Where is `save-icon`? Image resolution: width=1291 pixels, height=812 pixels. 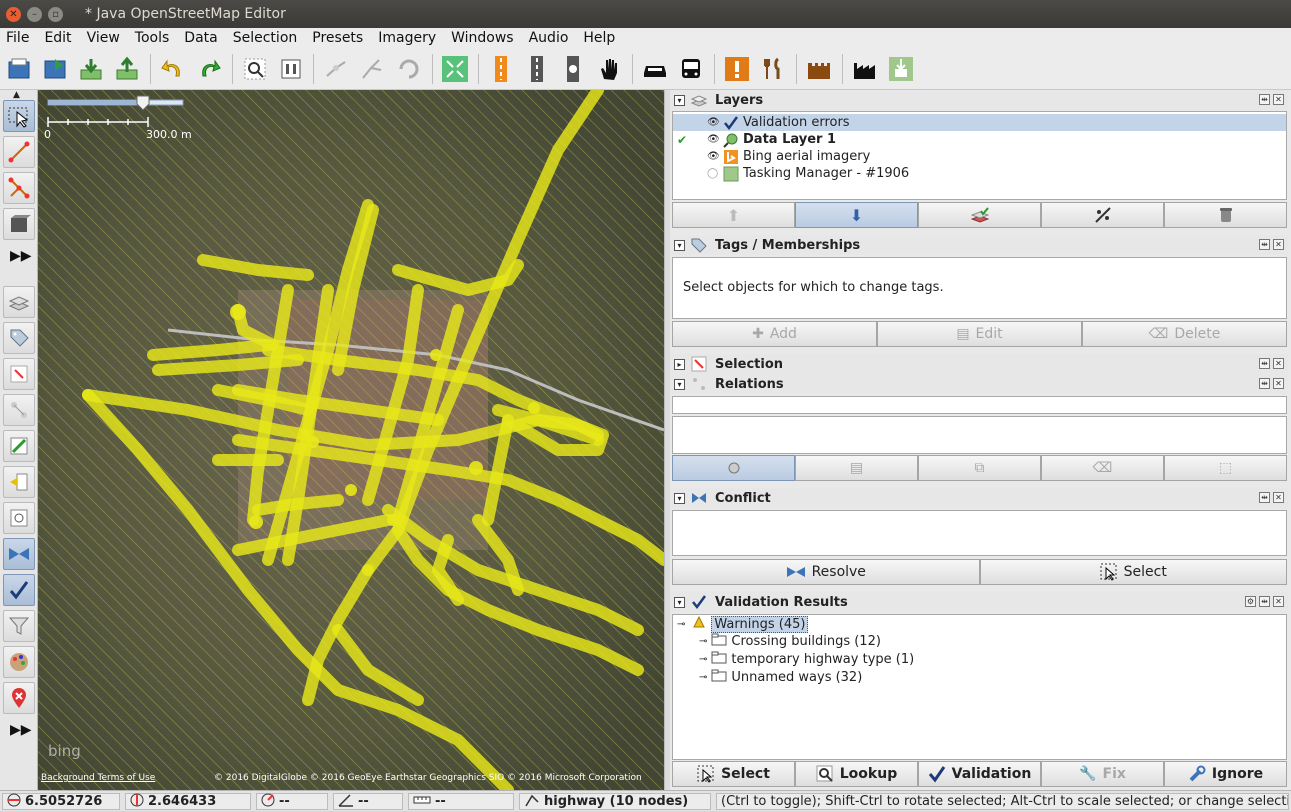
save-icon is located at coordinates (55, 69).